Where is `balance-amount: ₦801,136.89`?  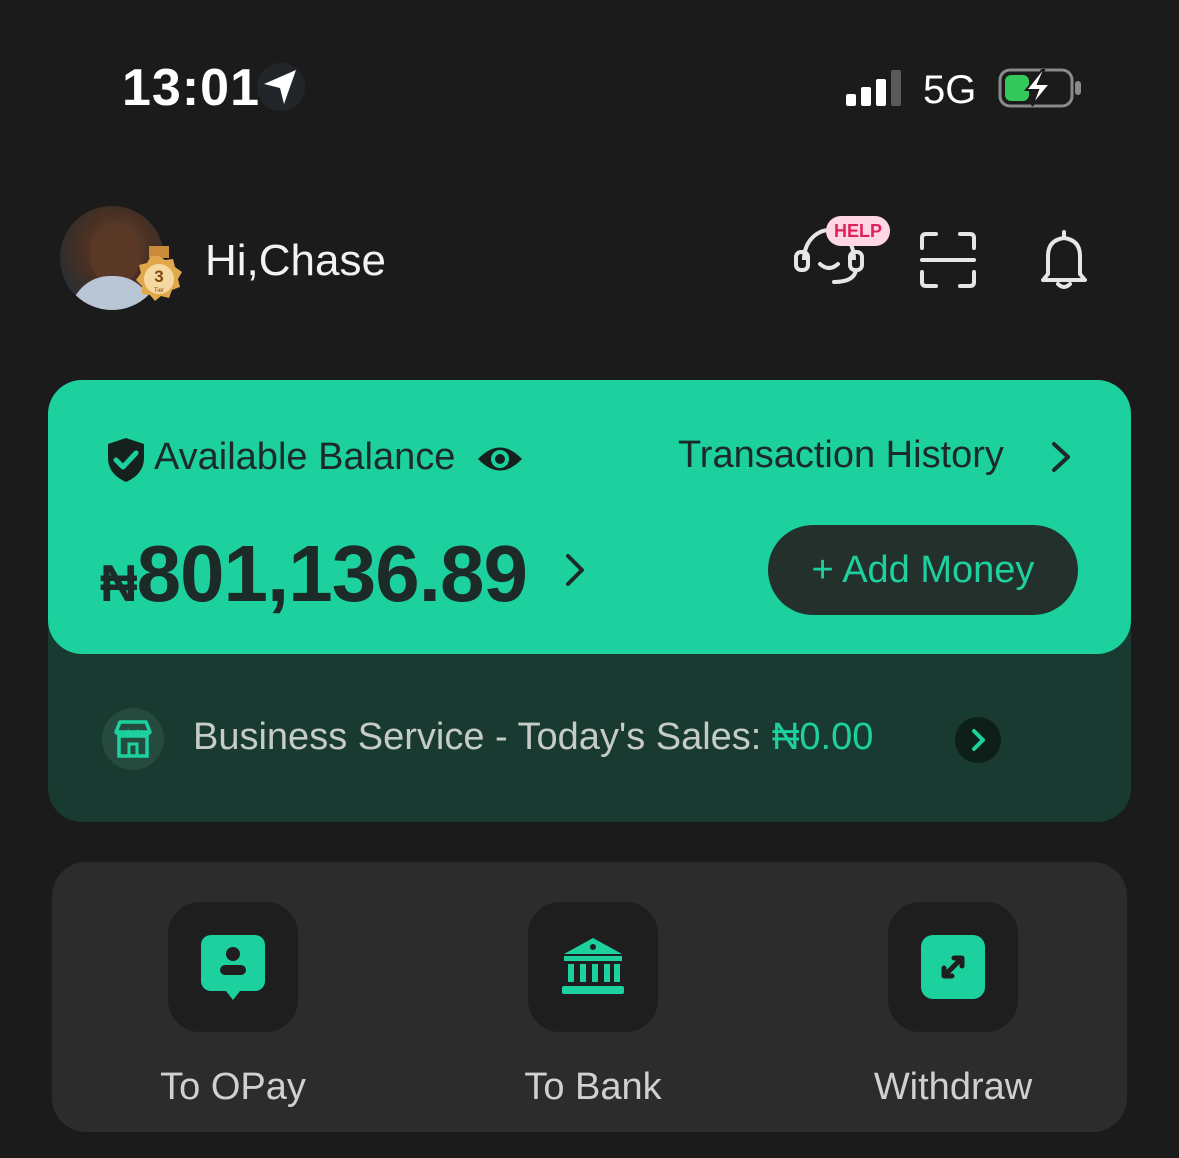
balance-amount: ₦801,136.89 is located at coordinates (314, 574).